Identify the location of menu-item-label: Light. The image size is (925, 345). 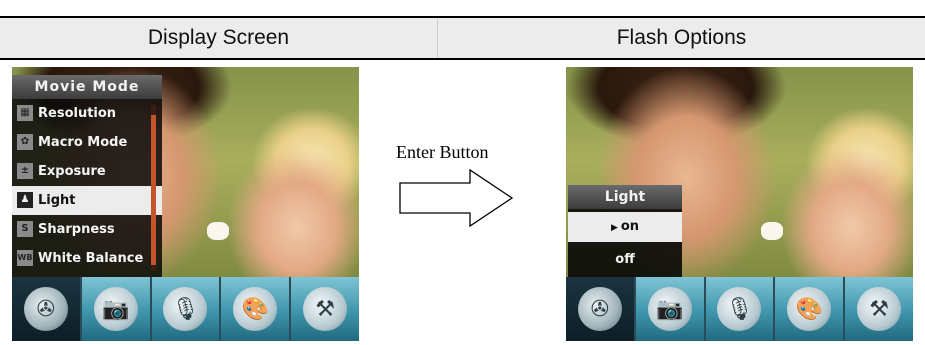
(57, 200).